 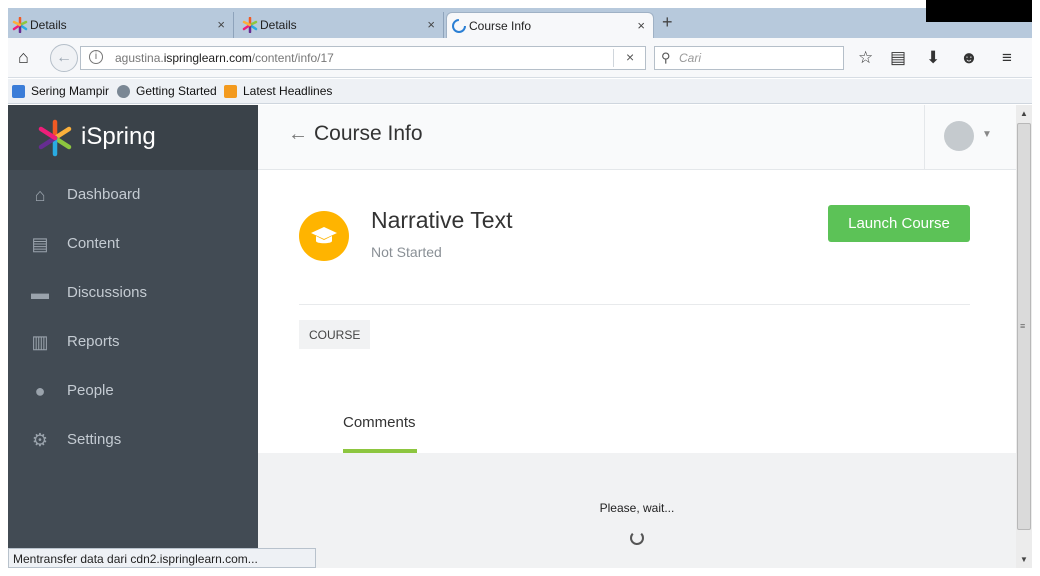 I want to click on sidebar-item-settings: ⚙ Settings, so click(x=133, y=439).